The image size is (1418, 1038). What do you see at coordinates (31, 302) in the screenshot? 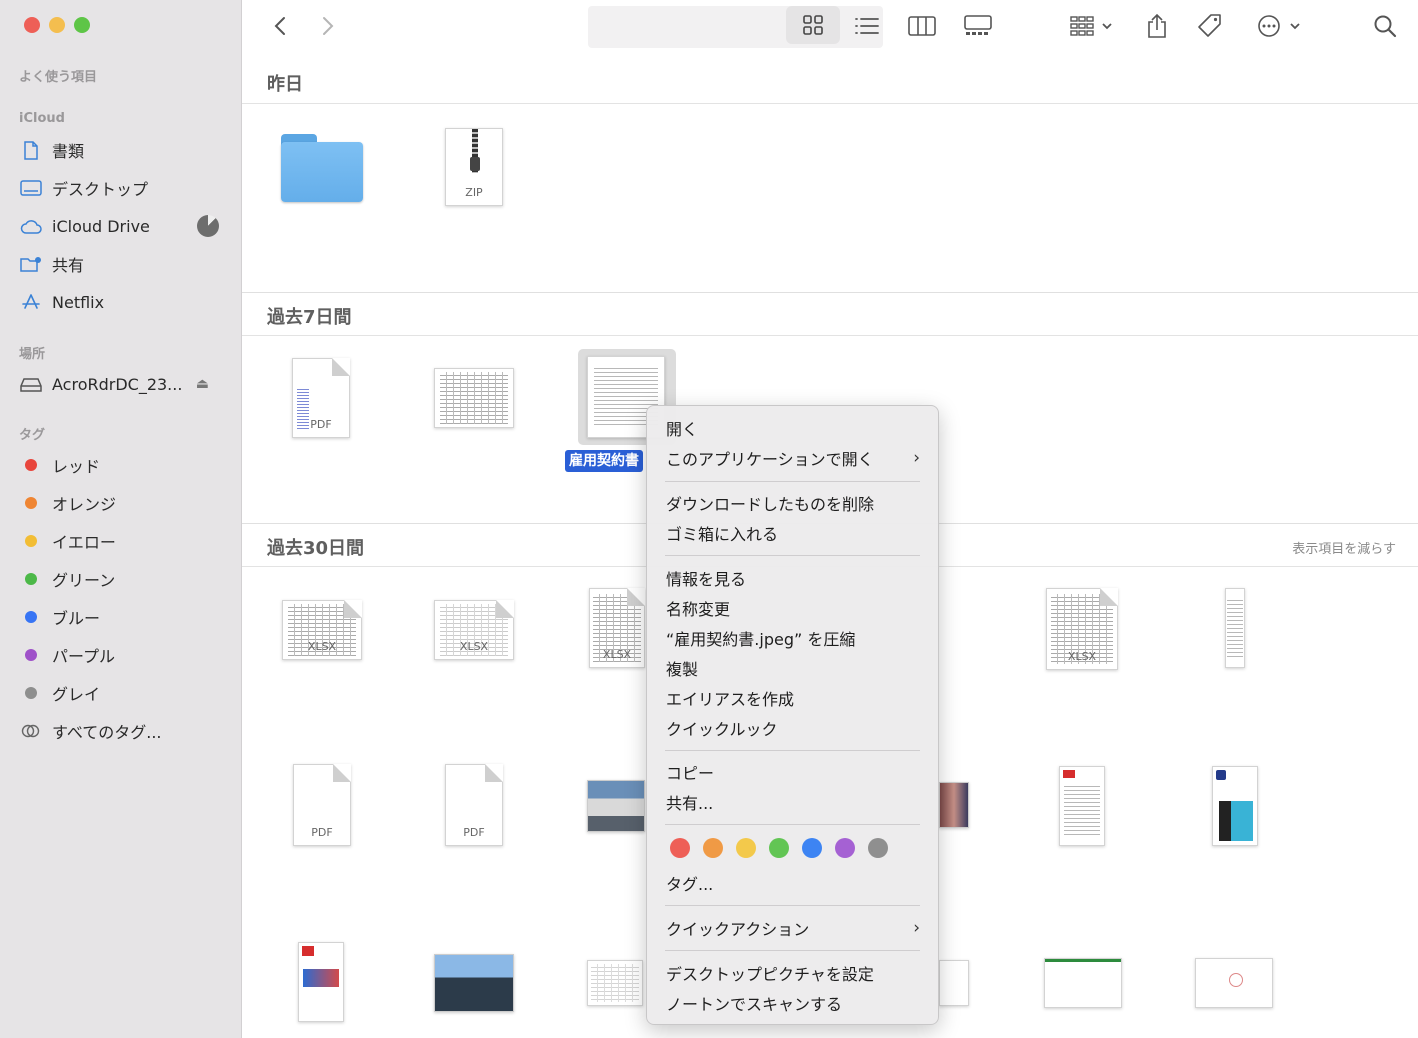
I see `app-store-icon` at bounding box center [31, 302].